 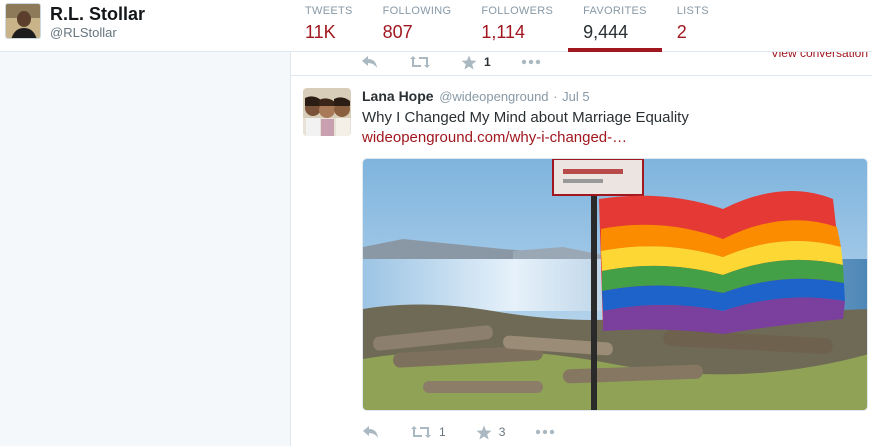 What do you see at coordinates (692, 11) in the screenshot?
I see `stat-label: LISTS` at bounding box center [692, 11].